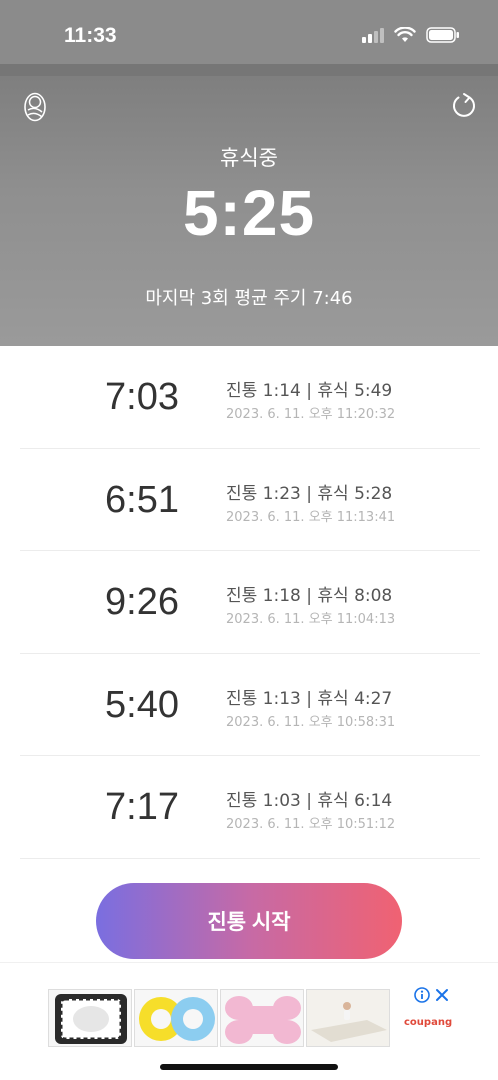 Image resolution: width=498 pixels, height=1080 pixels. Describe the element at coordinates (311, 414) in the screenshot. I see `record-timestamp: 2023. 6. 11. 오후 11:20:32` at that location.